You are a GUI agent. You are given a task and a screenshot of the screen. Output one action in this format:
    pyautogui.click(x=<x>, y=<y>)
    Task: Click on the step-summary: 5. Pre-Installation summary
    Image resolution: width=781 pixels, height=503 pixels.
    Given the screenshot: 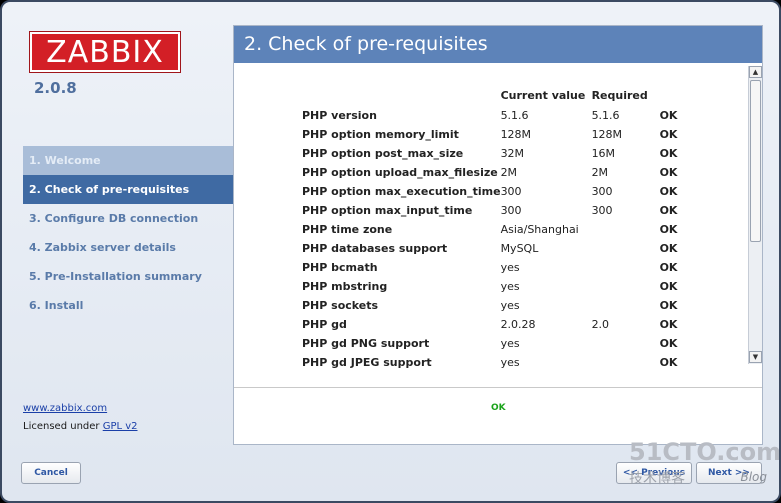 What is the action you would take?
    pyautogui.click(x=128, y=276)
    